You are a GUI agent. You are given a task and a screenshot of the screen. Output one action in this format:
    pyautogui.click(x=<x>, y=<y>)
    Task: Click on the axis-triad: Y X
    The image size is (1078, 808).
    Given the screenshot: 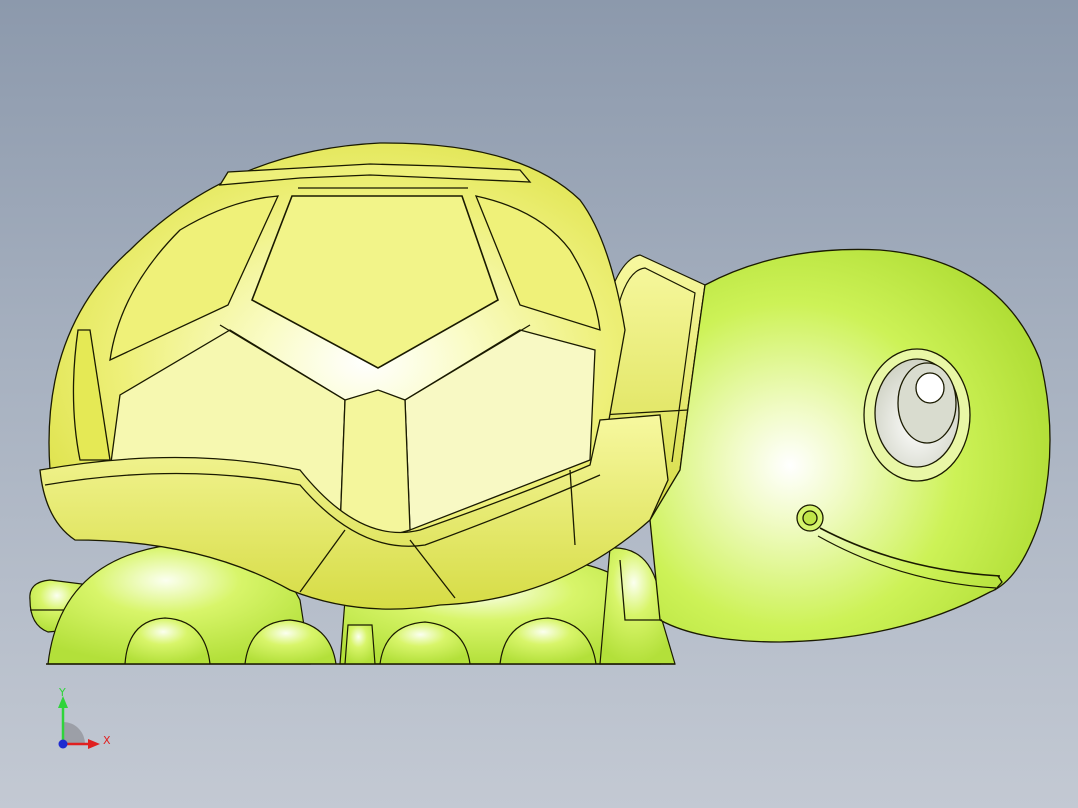 What is the action you would take?
    pyautogui.click(x=85, y=719)
    